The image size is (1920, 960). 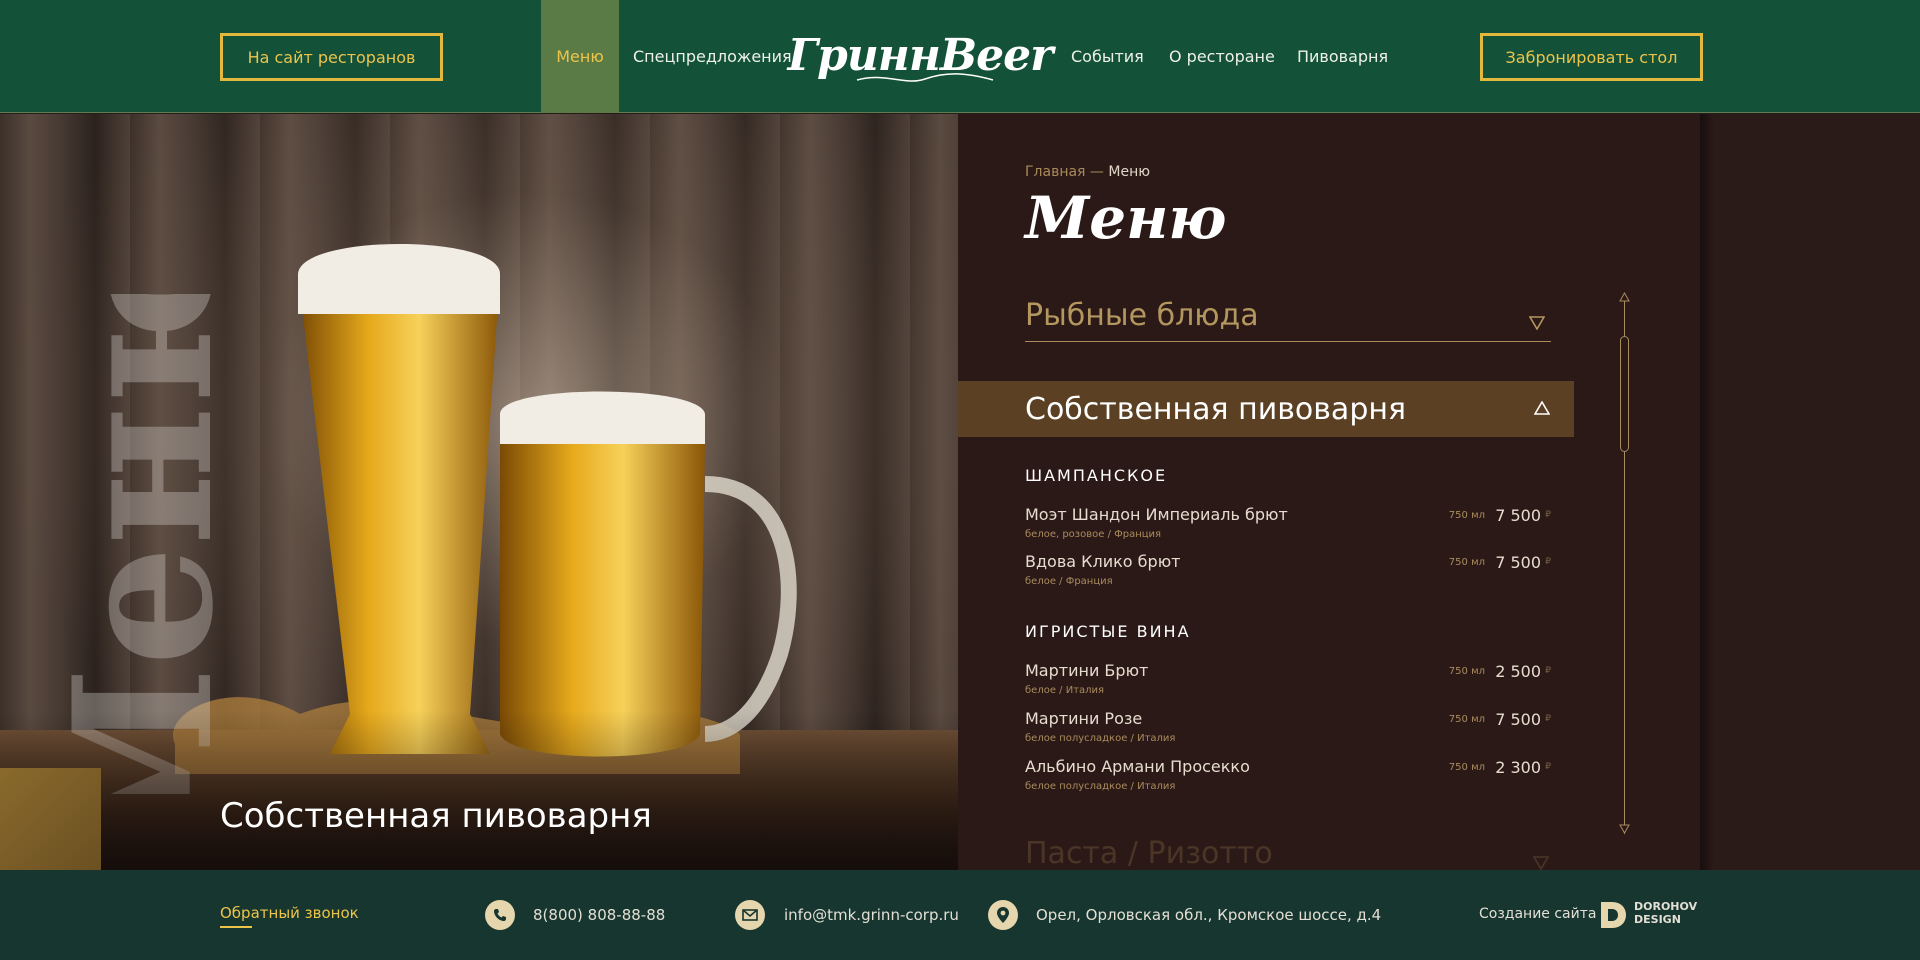 What do you see at coordinates (1222, 56) in the screenshot?
I see `nav-about: О ресторане` at bounding box center [1222, 56].